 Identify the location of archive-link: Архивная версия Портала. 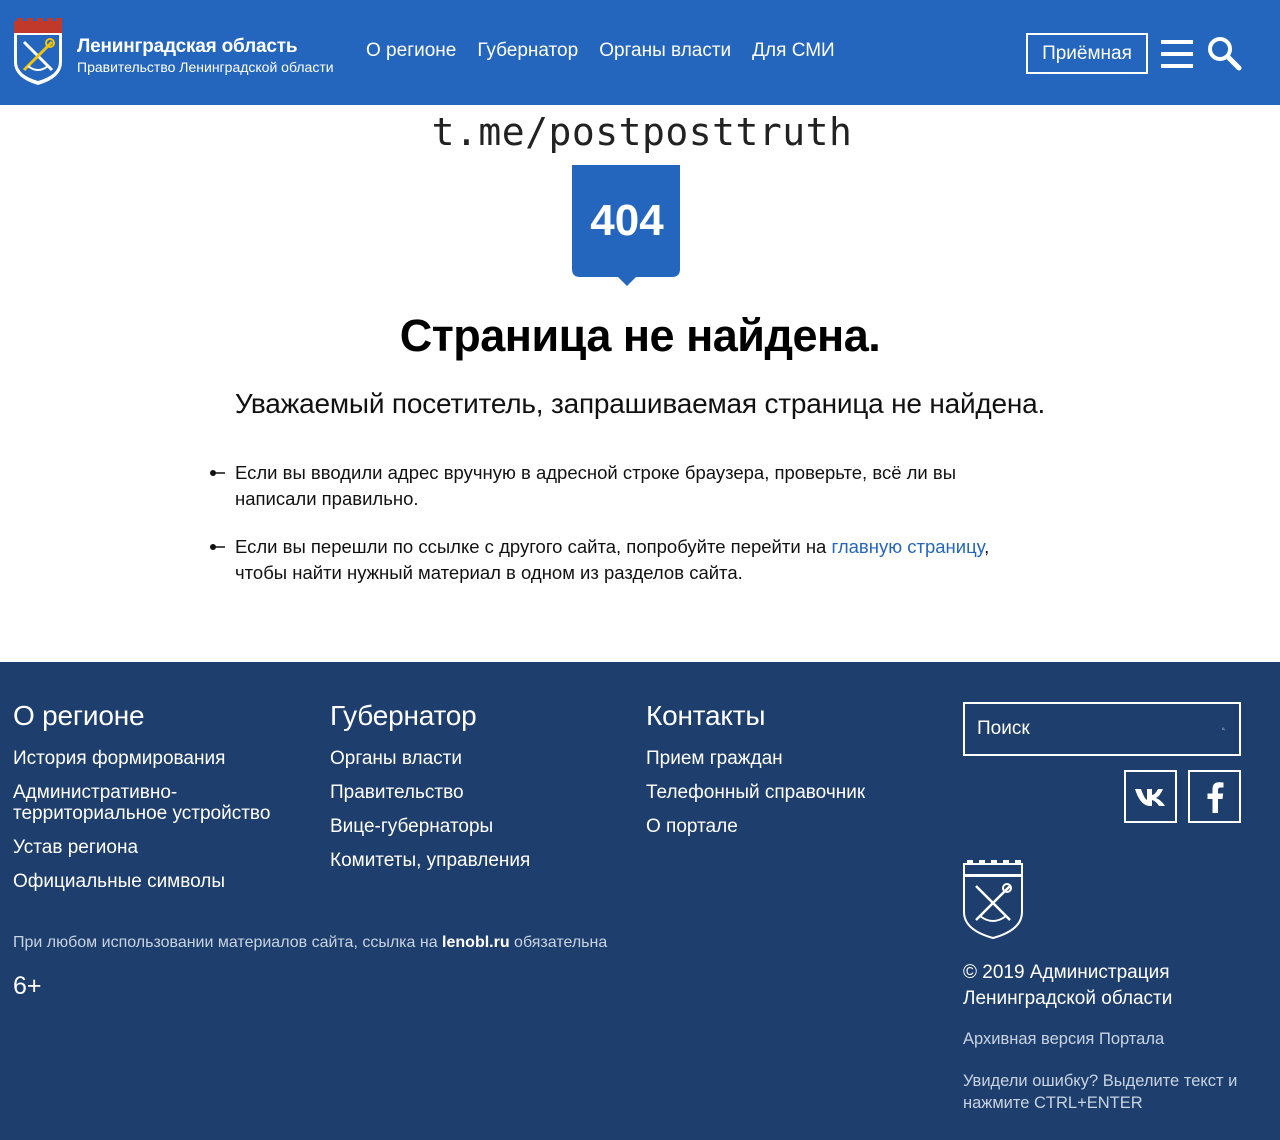
(1063, 1039).